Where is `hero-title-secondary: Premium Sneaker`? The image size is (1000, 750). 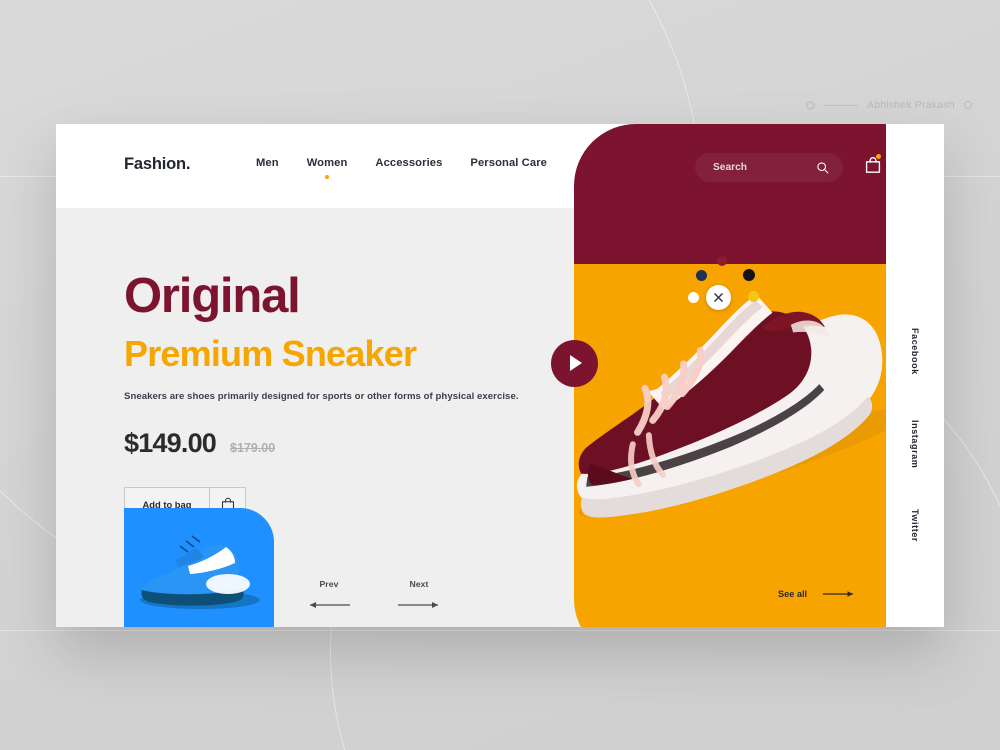
hero-title-secondary: Premium Sneaker is located at coordinates (270, 353).